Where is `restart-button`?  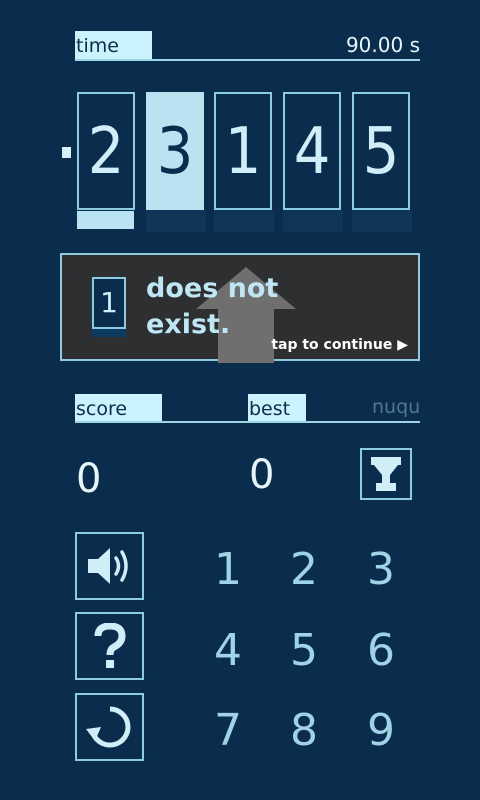
restart-button is located at coordinates (109, 727).